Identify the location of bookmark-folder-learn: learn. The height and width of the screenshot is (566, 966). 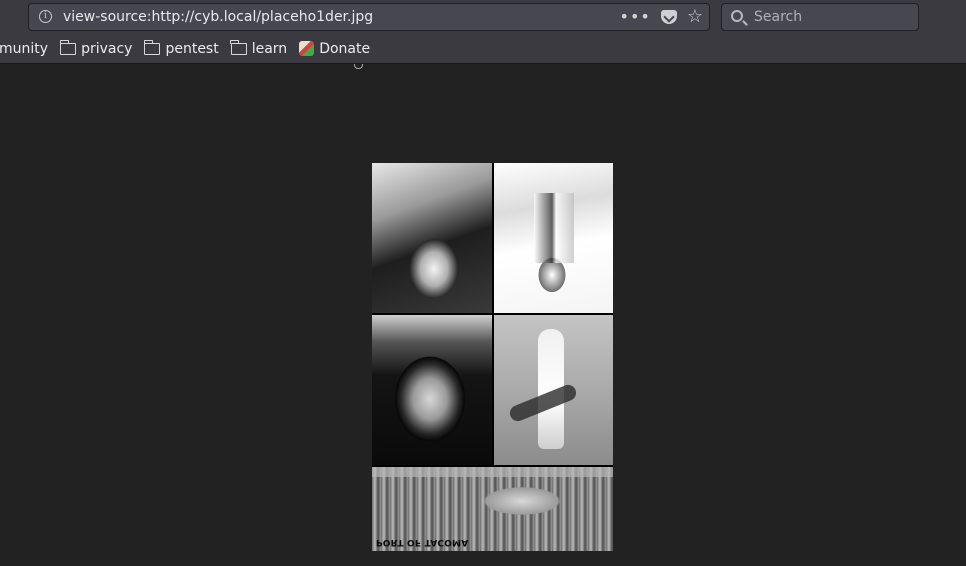
(259, 48).